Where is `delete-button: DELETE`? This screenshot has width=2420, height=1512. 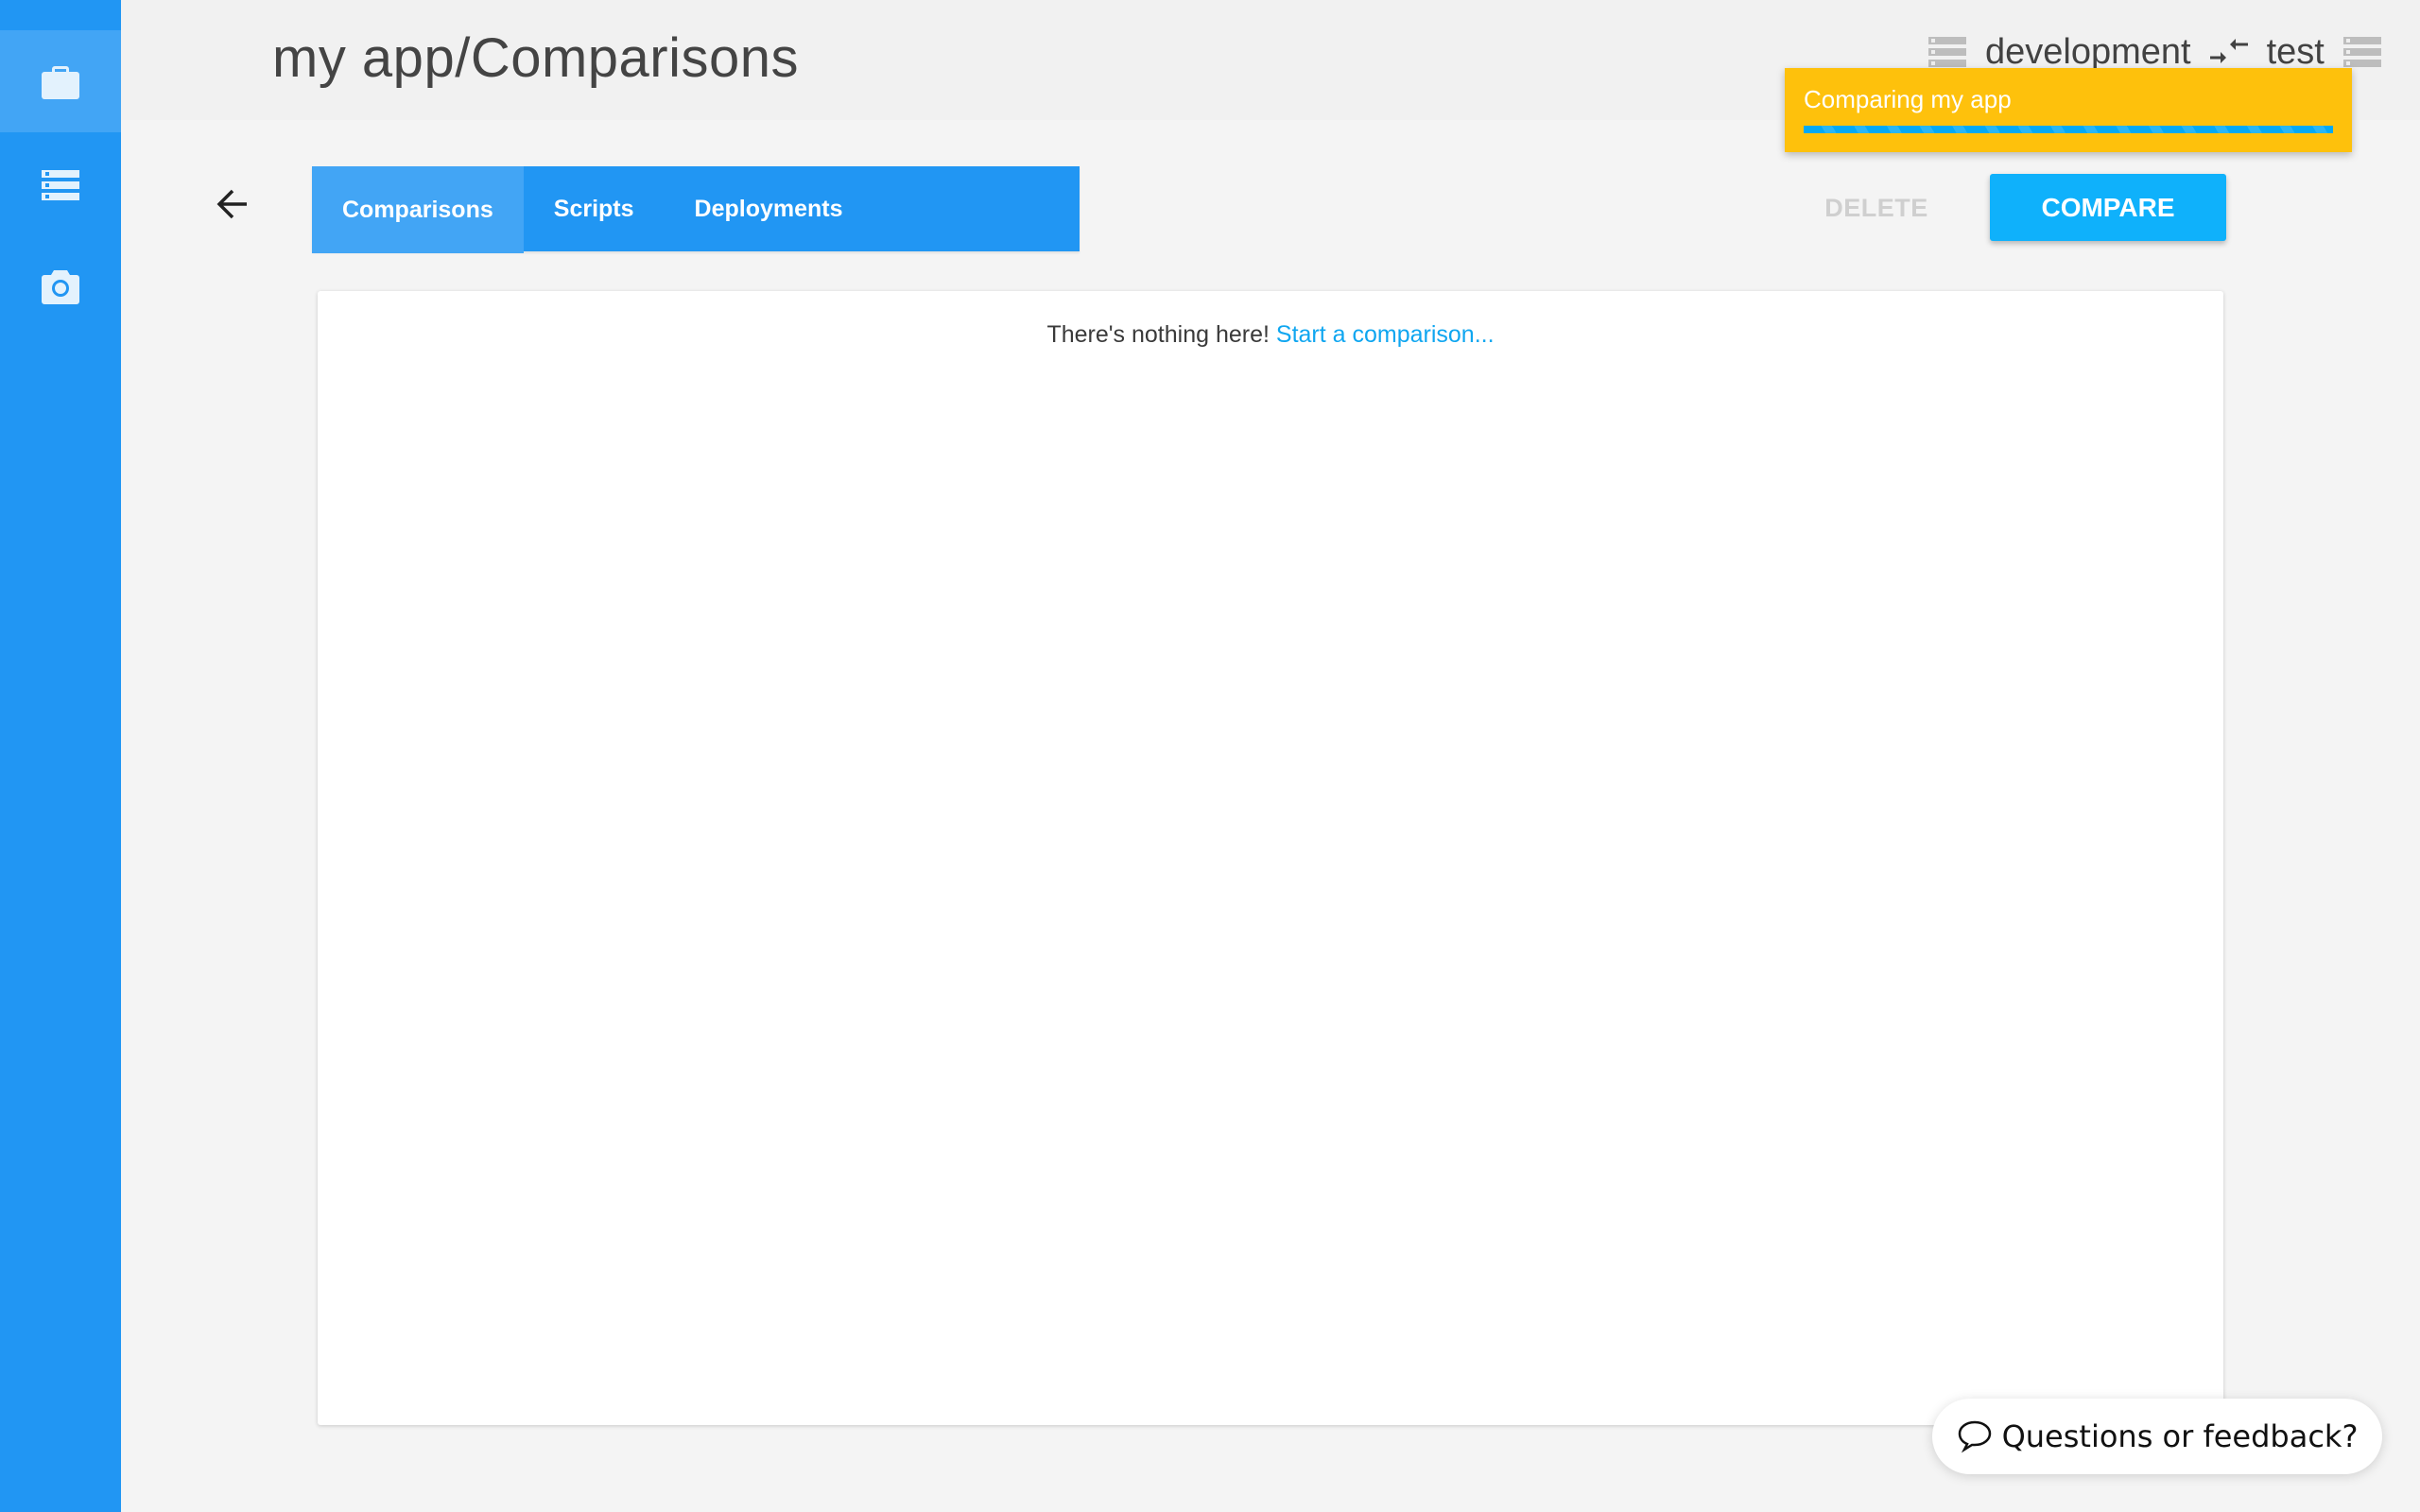 delete-button: DELETE is located at coordinates (1876, 208).